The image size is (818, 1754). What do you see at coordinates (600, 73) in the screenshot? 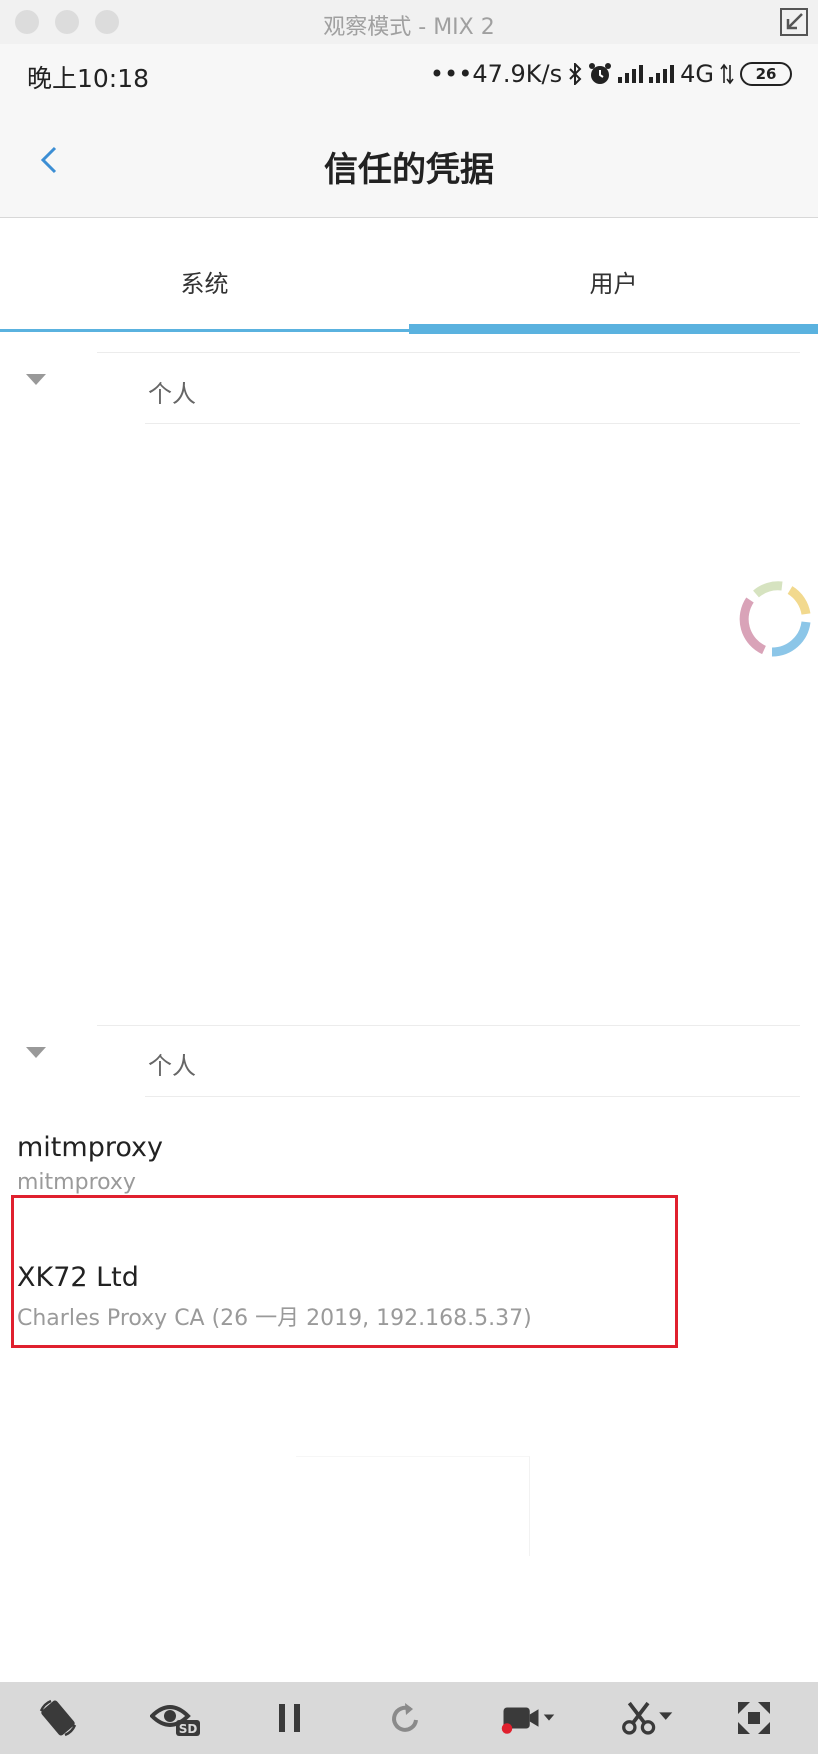
I see `alarm-icon` at bounding box center [600, 73].